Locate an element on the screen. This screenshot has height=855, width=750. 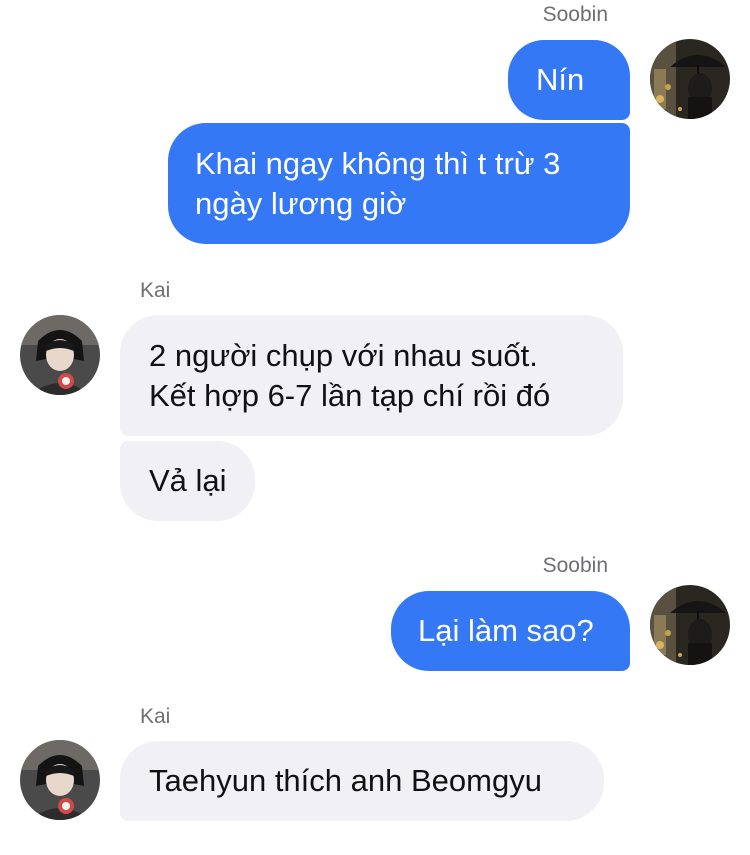
message-bubble-incoming: Vả lại is located at coordinates (187, 481).